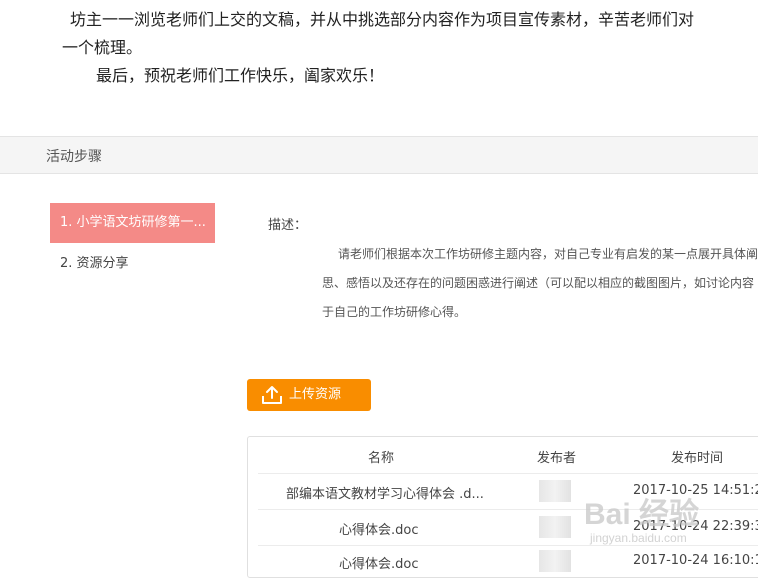 This screenshot has height=578, width=758. I want to click on table-row-3-name: 心得体会.doc, so click(379, 562).